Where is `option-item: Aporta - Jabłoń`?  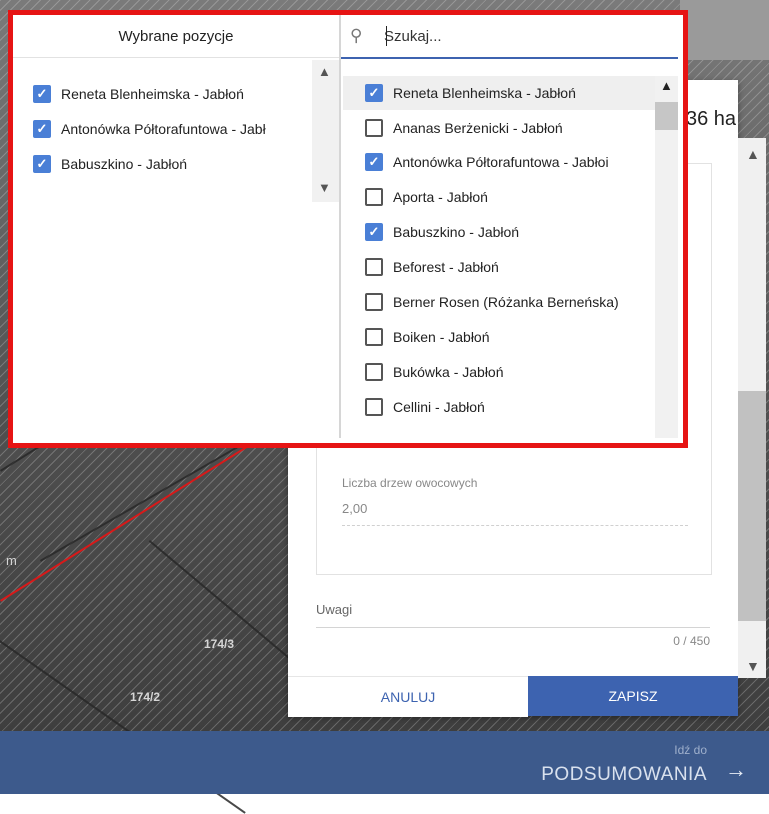 option-item: Aporta - Jabłoń is located at coordinates (500, 197).